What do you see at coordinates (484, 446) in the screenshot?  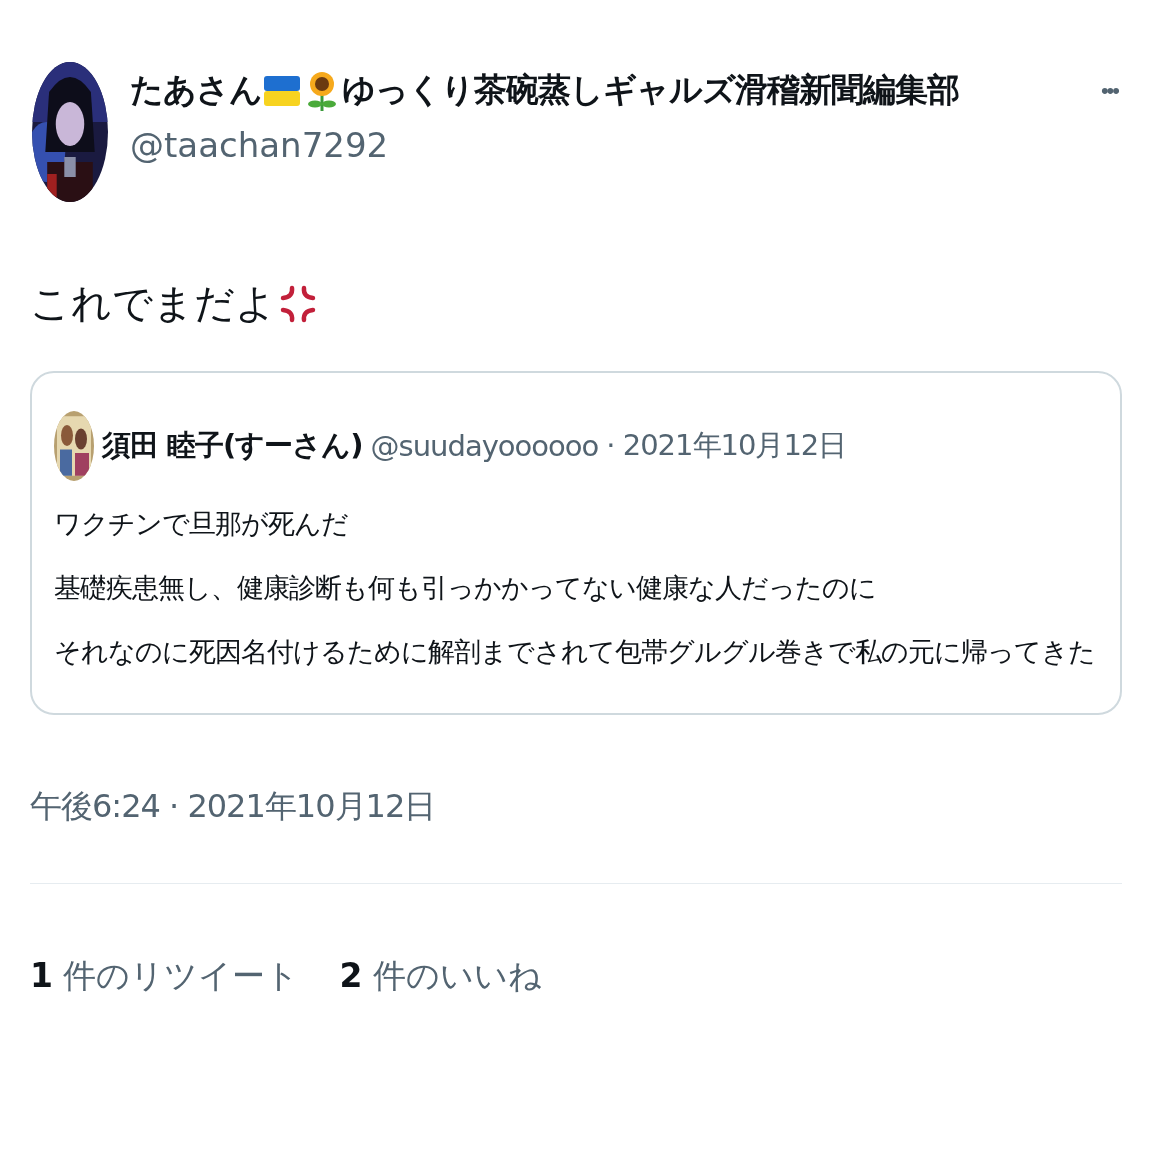 I see `quoted-author-handle: @suudayoooooo` at bounding box center [484, 446].